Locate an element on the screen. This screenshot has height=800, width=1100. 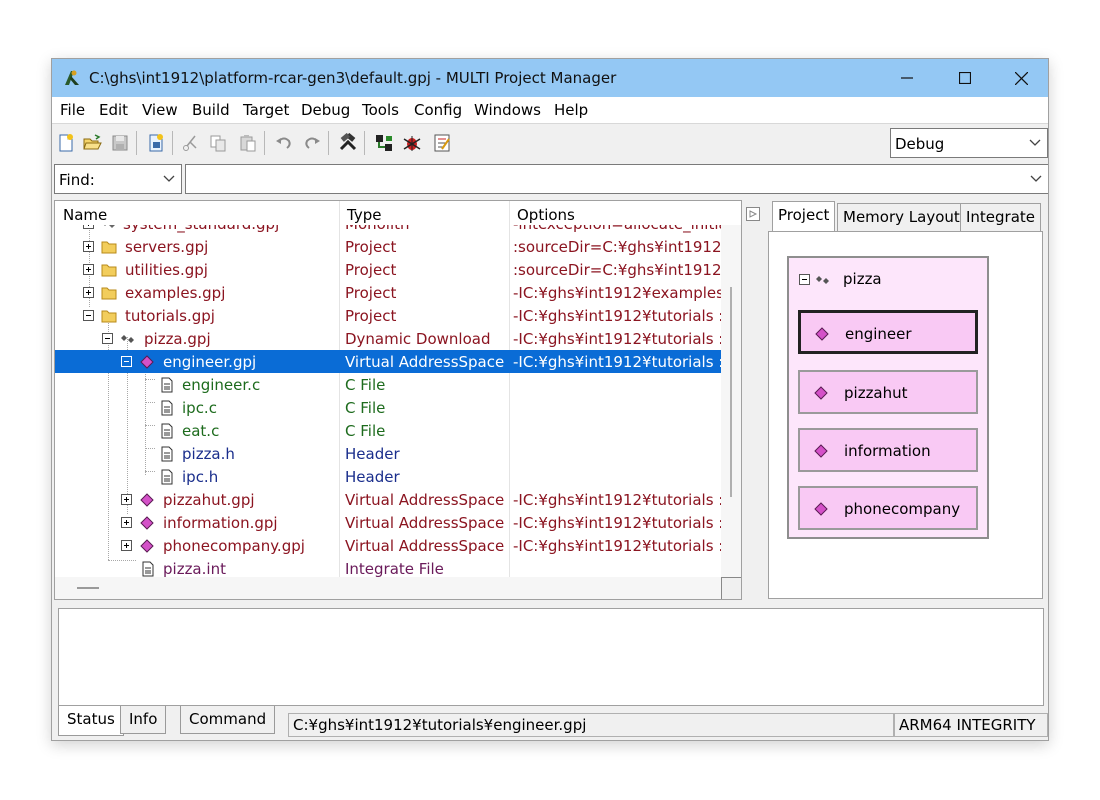
dual-diamond-icon is located at coordinates (822, 280).